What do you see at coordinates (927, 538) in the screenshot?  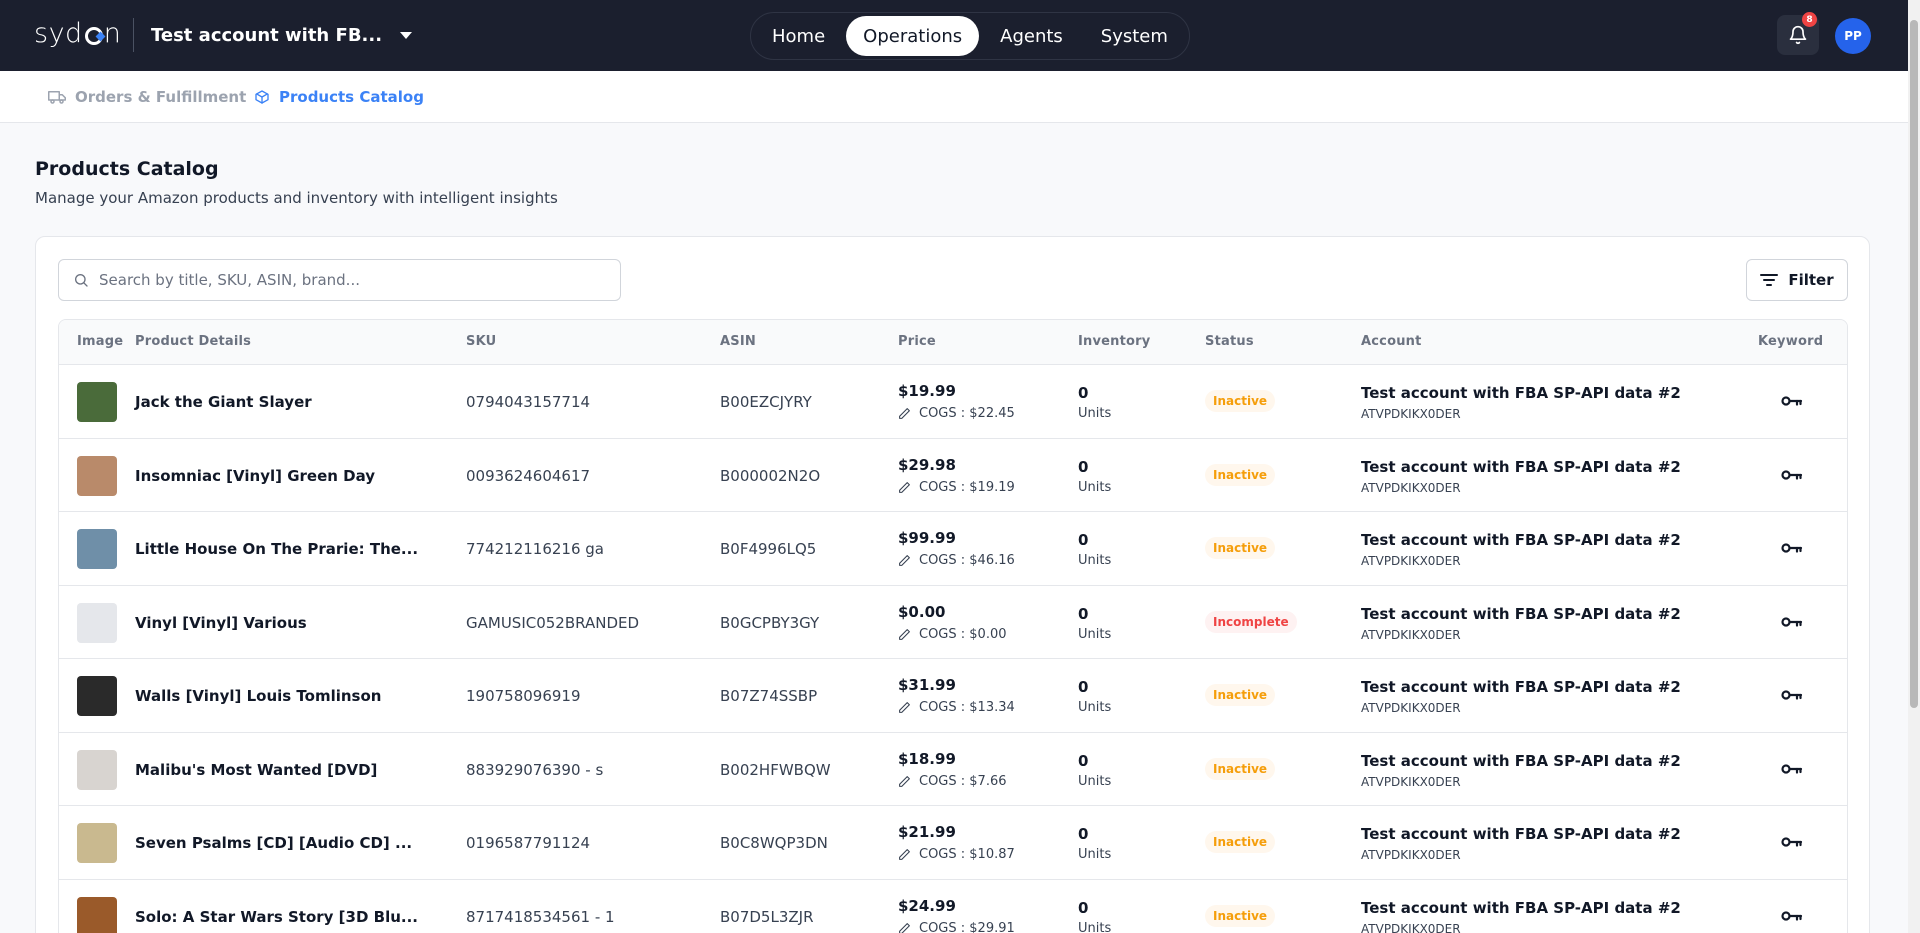 I see `product-price: $99.99` at bounding box center [927, 538].